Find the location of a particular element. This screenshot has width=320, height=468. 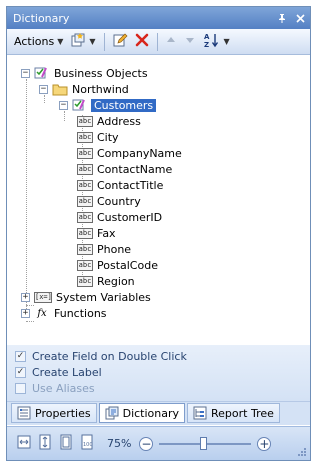

whole-page-button is located at coordinates (66, 443).